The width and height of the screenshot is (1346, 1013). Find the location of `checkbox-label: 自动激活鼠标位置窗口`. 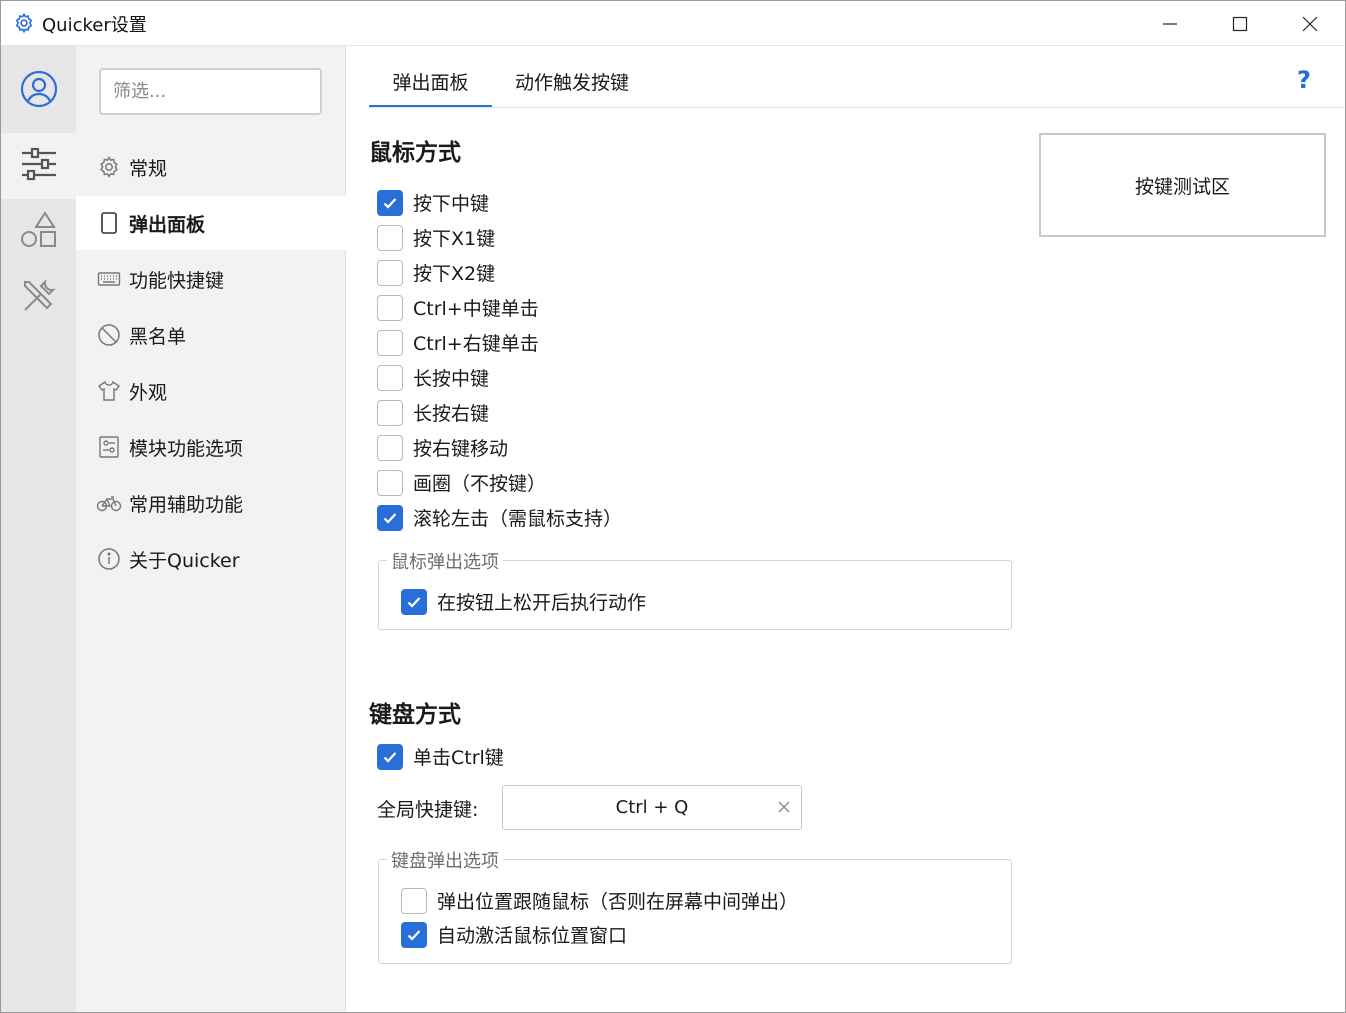

checkbox-label: 自动激活鼠标位置窗口 is located at coordinates (532, 936).